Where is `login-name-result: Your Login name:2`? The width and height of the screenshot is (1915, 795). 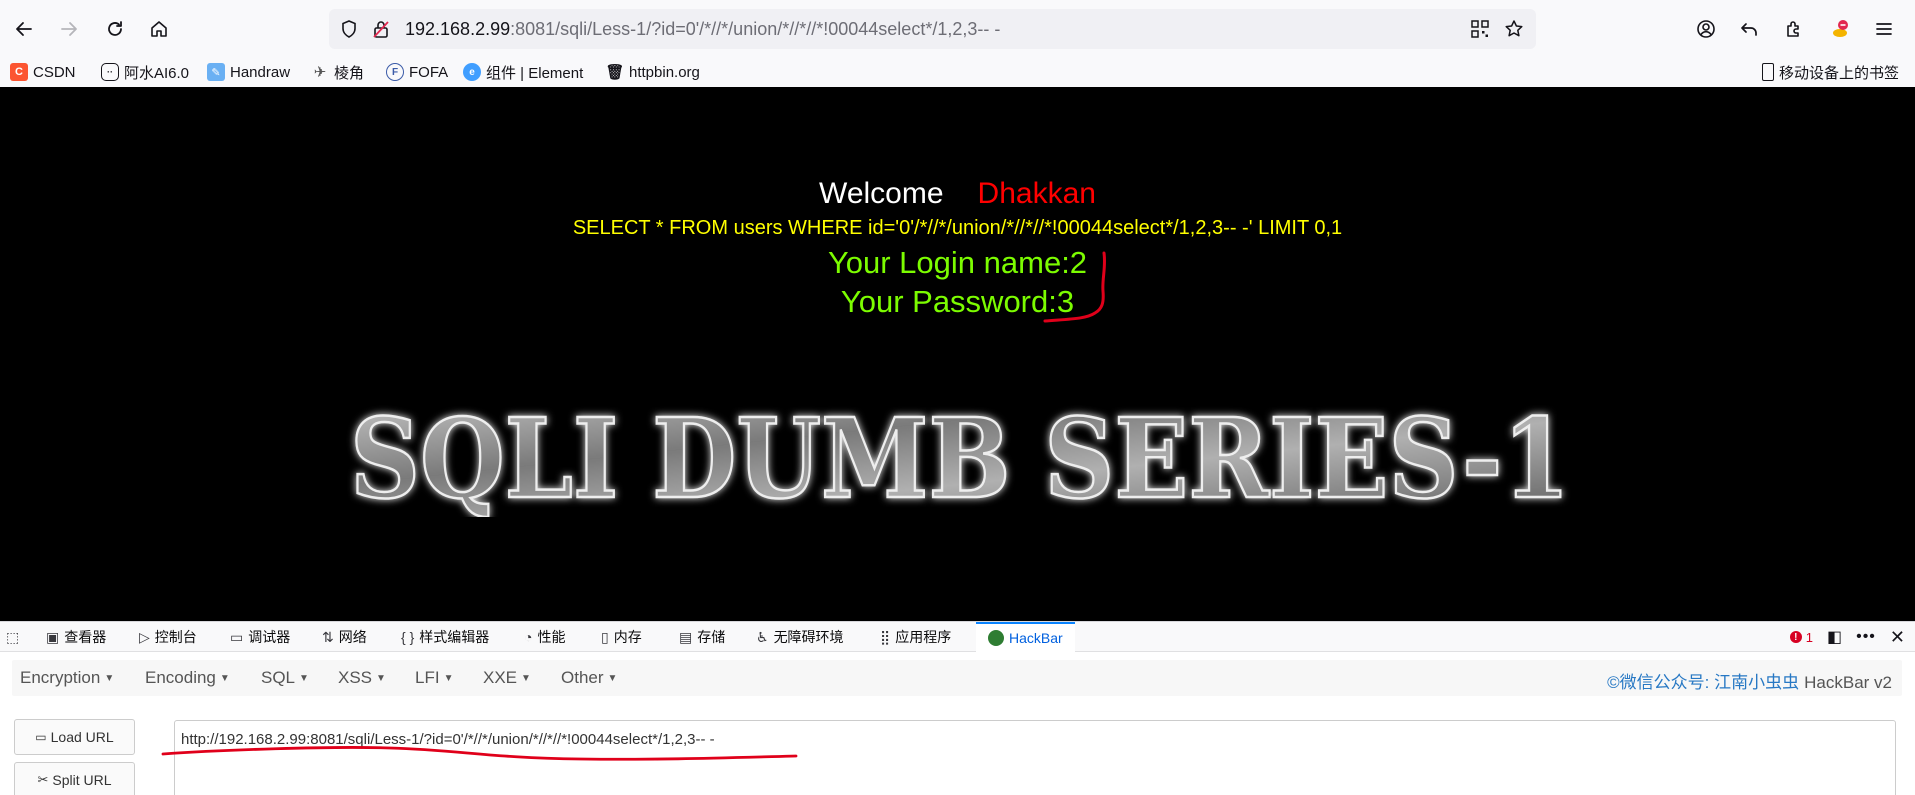 login-name-result: Your Login name:2 is located at coordinates (957, 262).